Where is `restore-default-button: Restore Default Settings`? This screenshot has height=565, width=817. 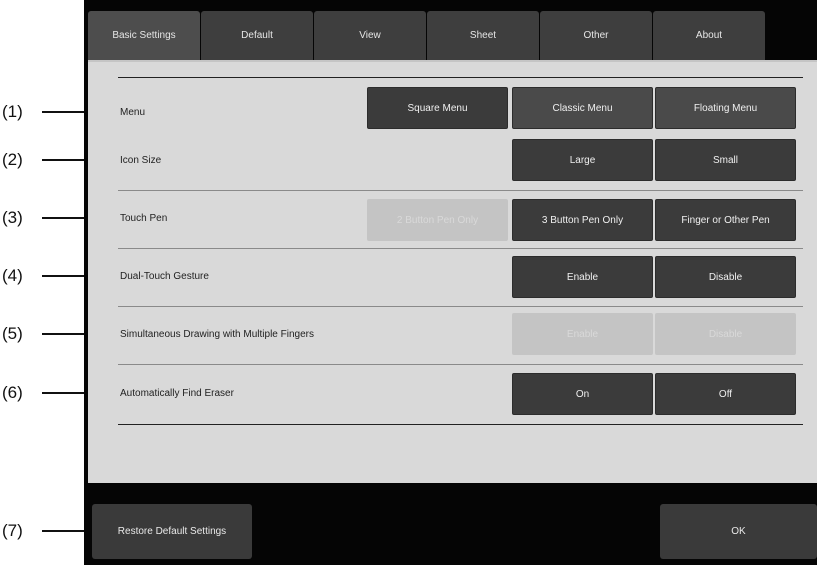
restore-default-button: Restore Default Settings is located at coordinates (172, 531).